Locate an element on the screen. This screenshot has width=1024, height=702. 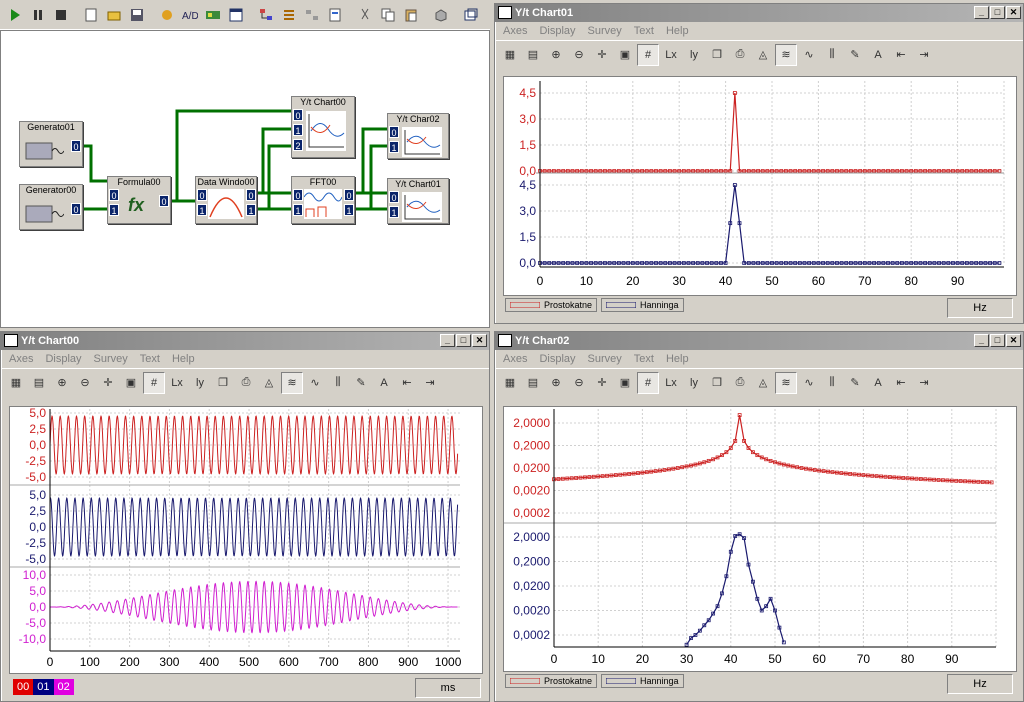
channel-02: 02 is located at coordinates (63, 687).